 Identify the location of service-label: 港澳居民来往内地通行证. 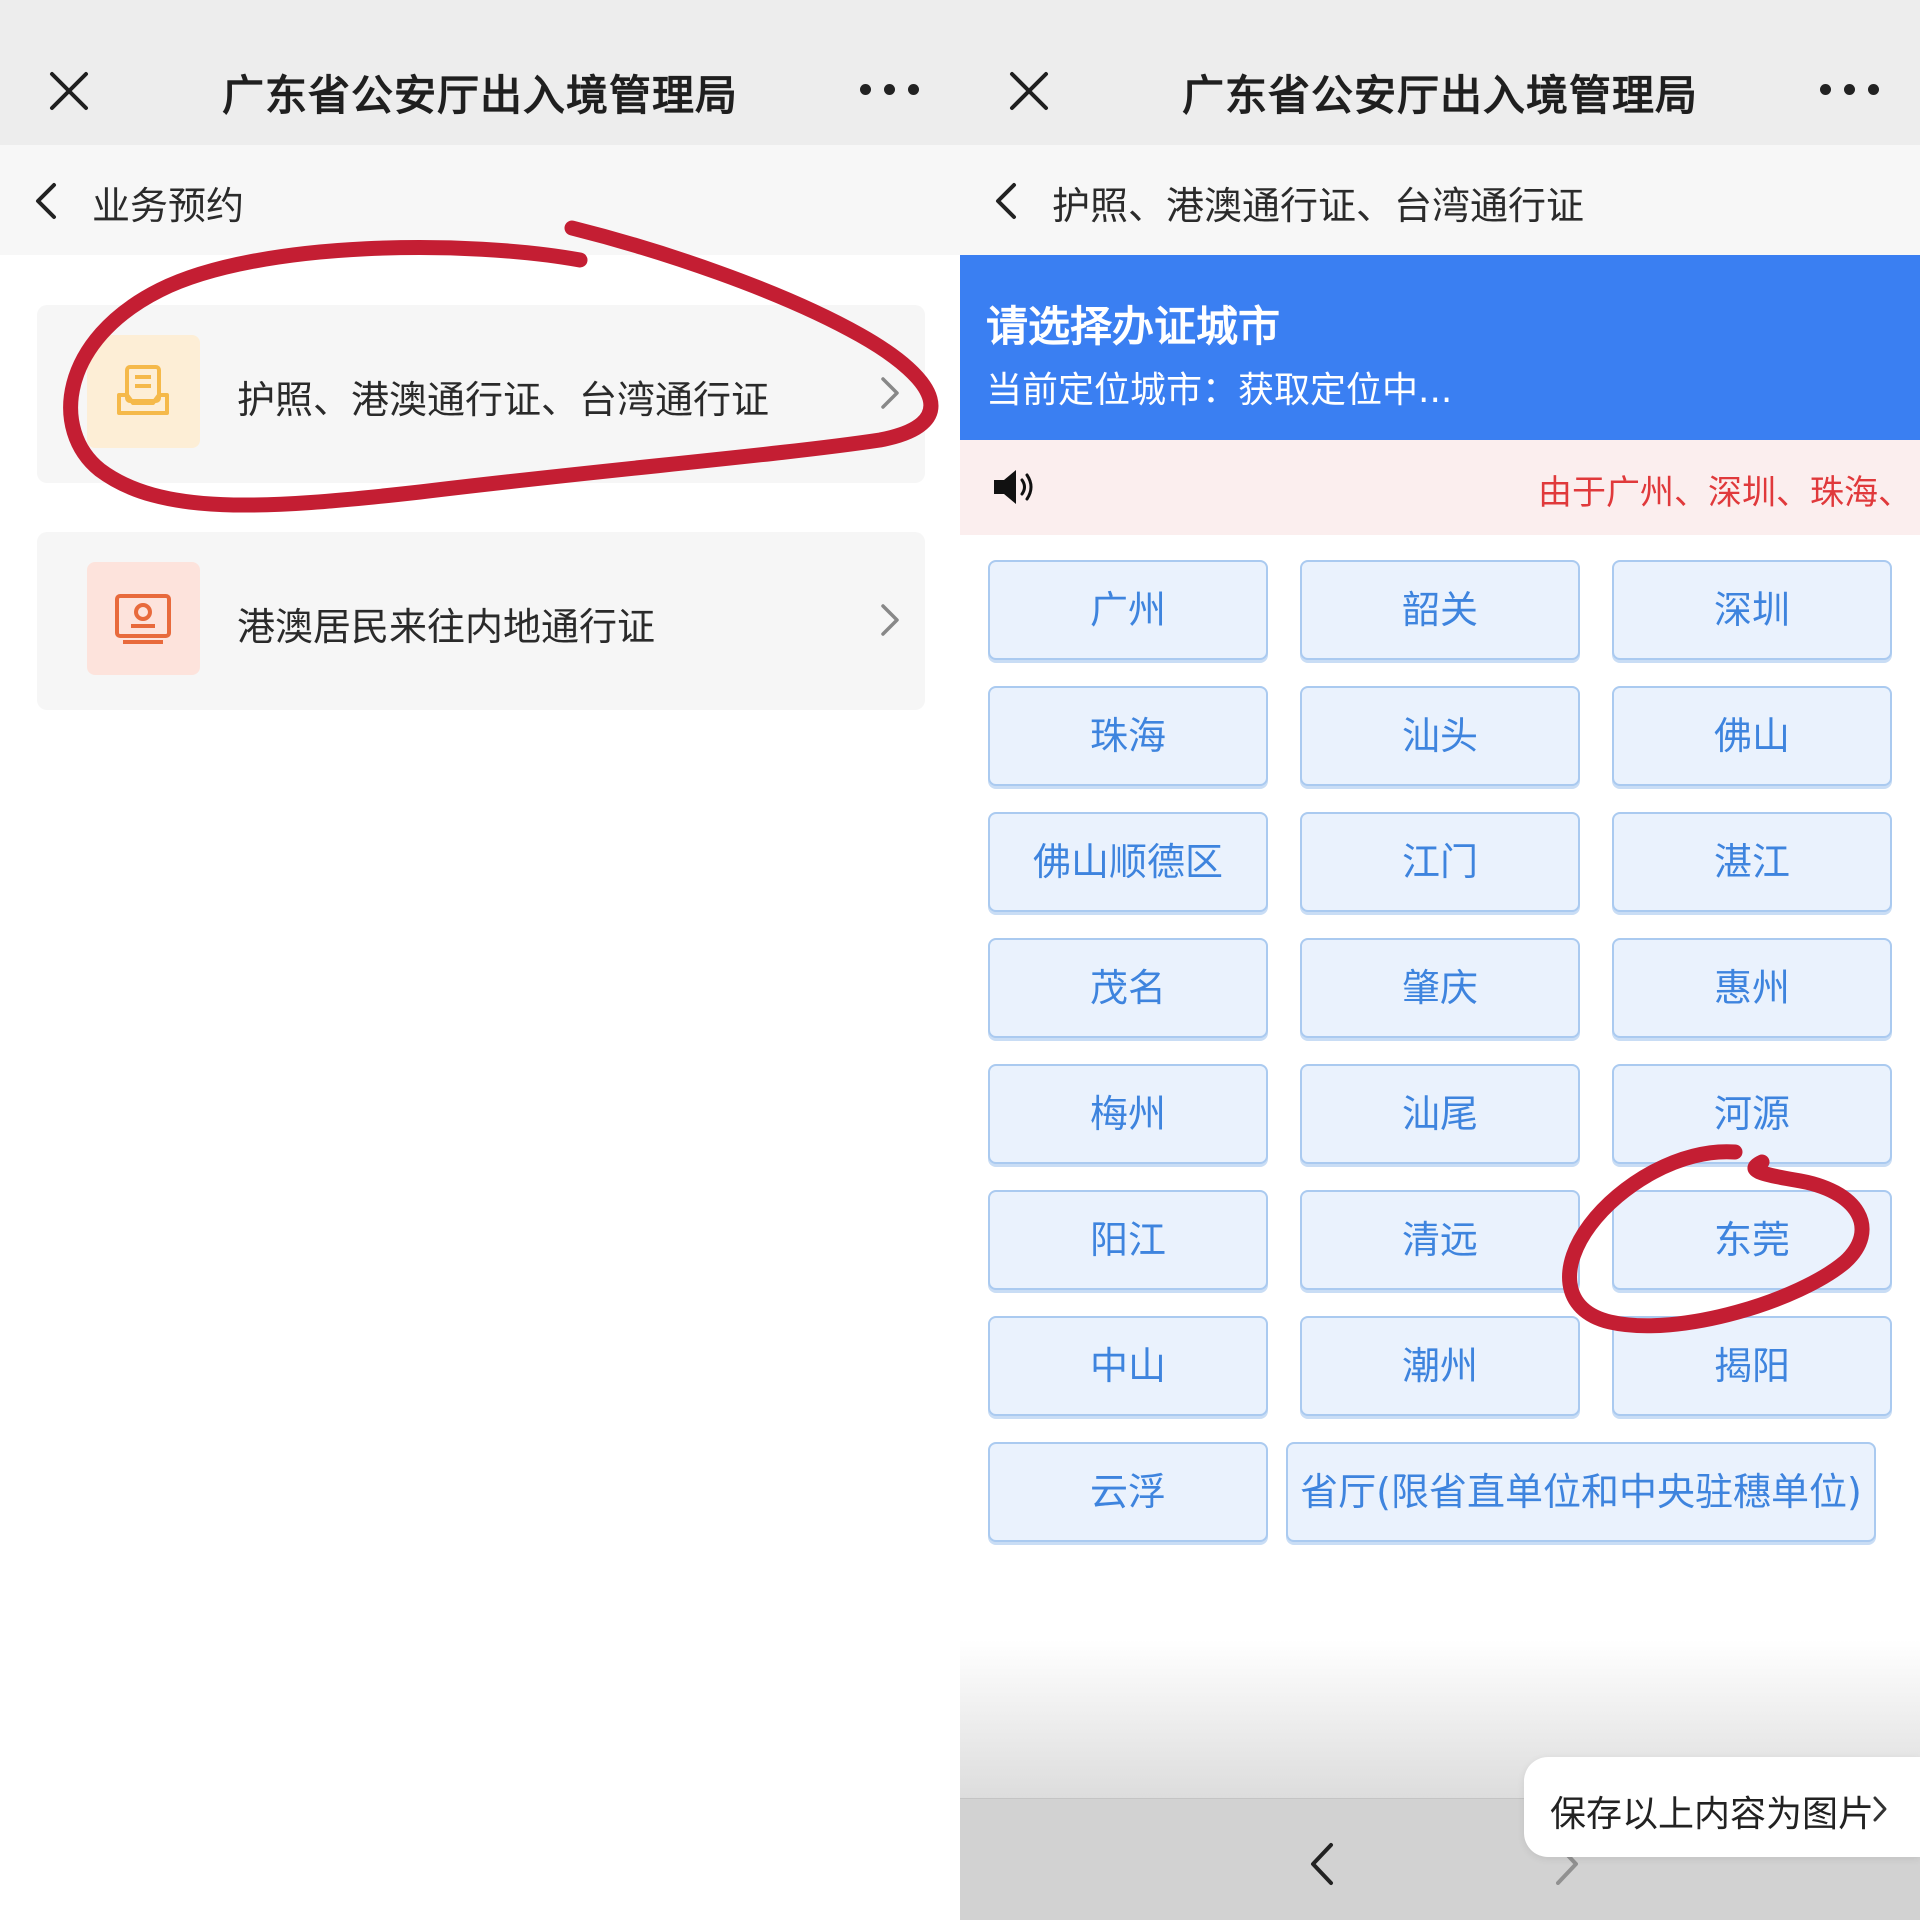
(446, 627).